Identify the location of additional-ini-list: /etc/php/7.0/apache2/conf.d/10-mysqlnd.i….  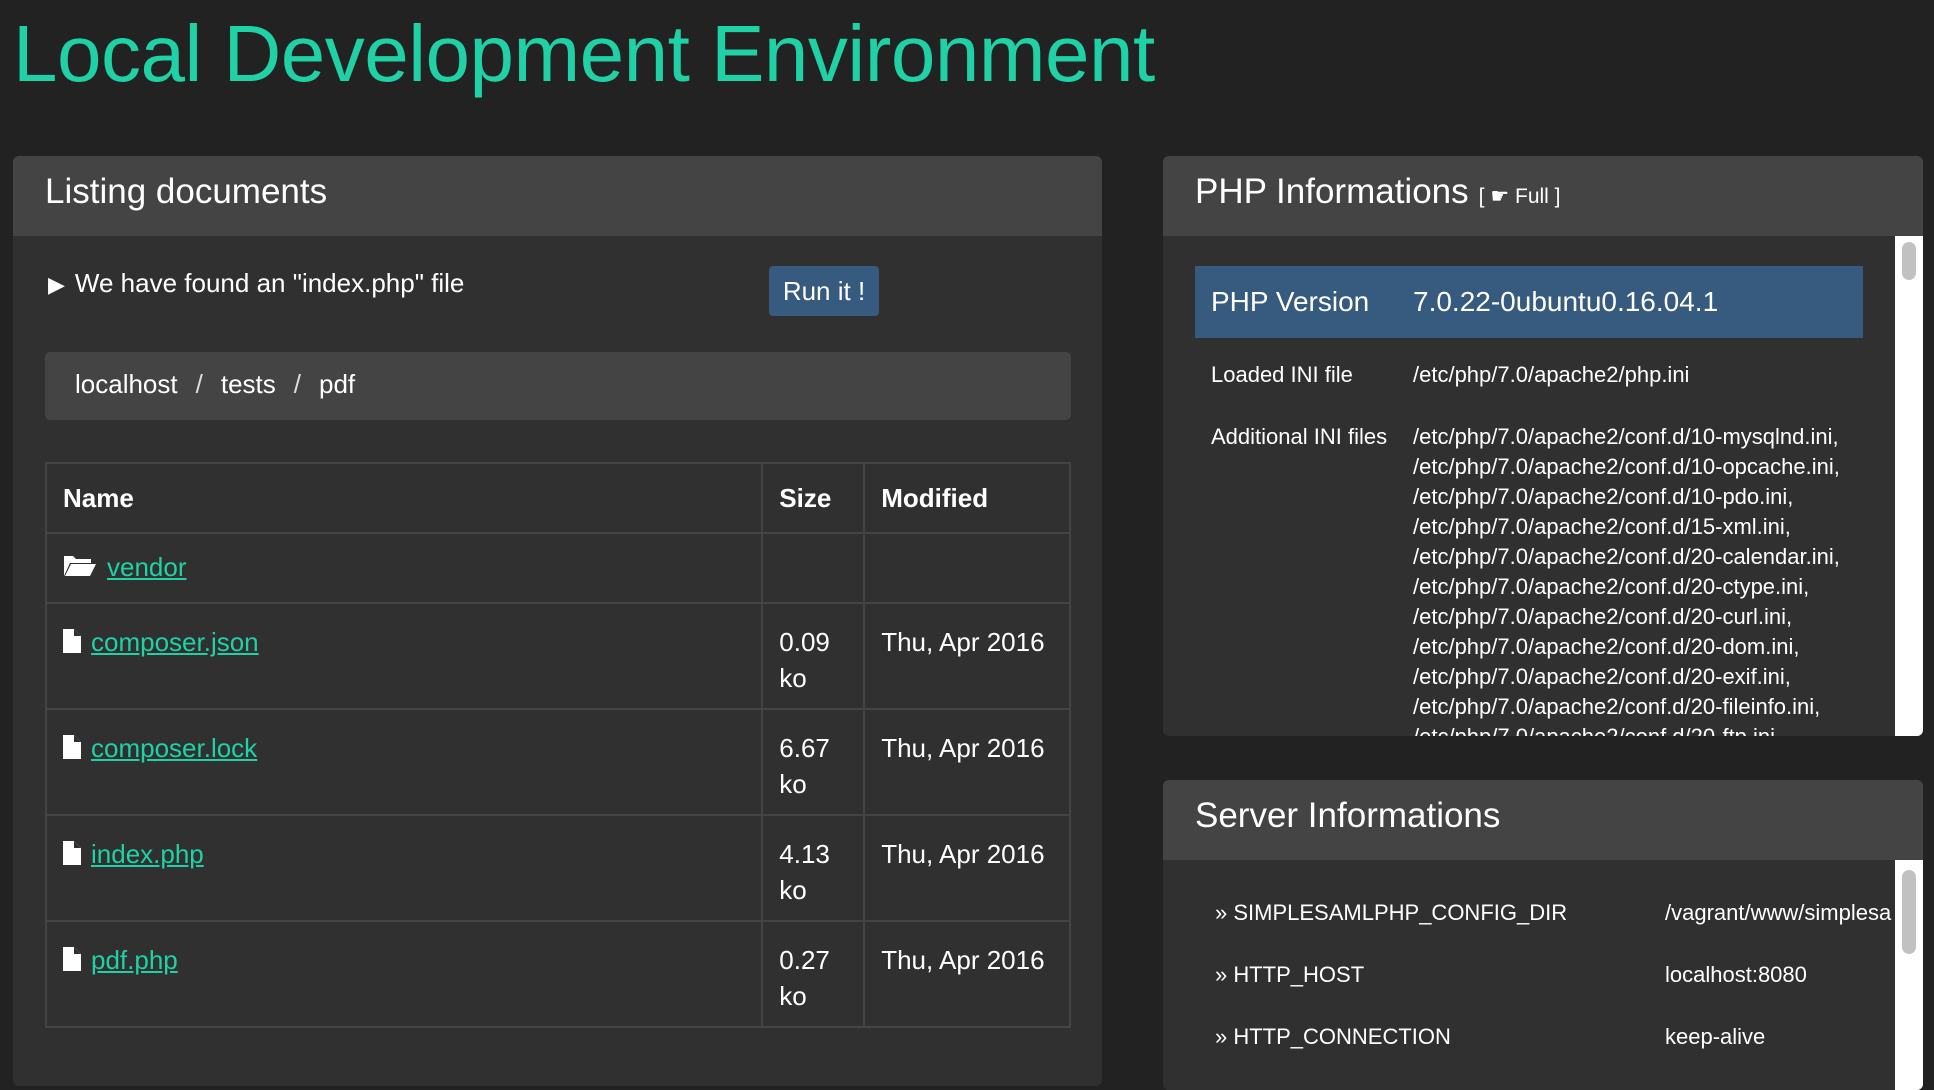
(1643, 579).